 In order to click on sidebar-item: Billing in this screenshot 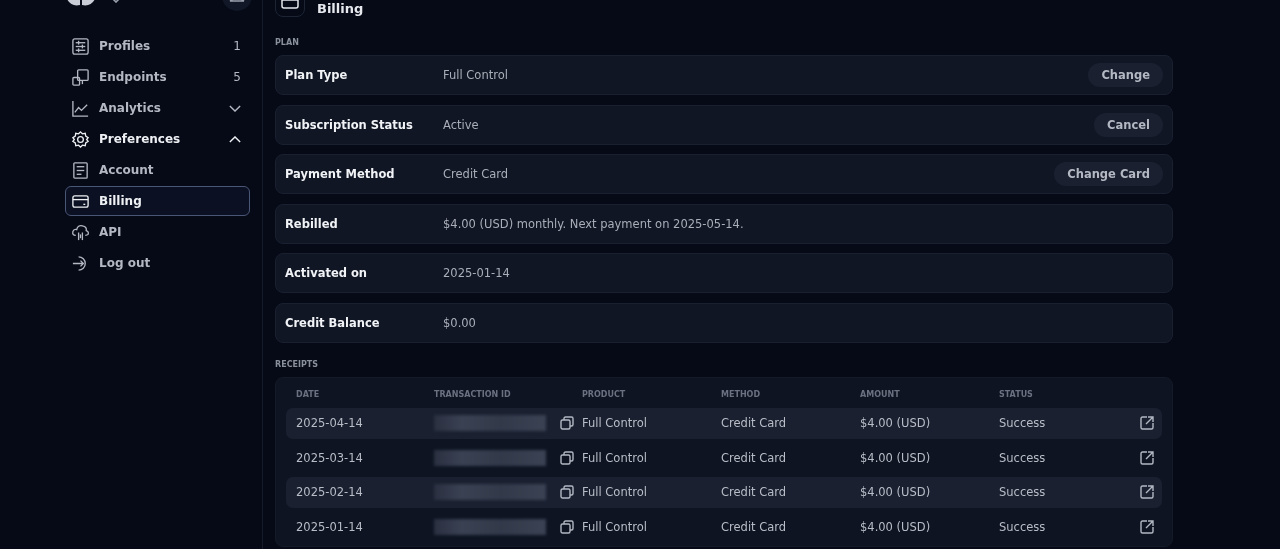, I will do `click(157, 201)`.